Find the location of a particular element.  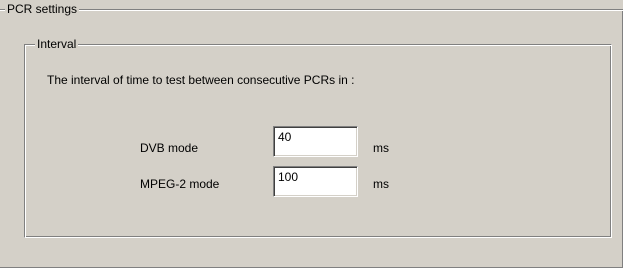

dvb-mode-input: 40 is located at coordinates (315, 141).